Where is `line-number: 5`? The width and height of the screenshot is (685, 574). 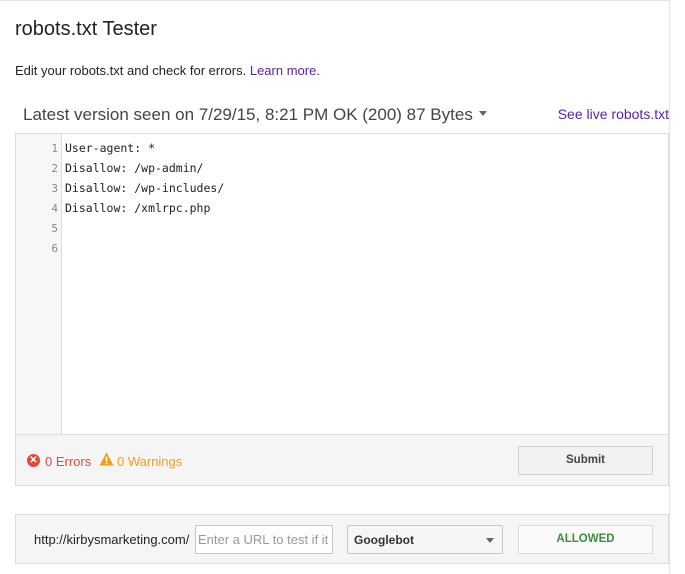 line-number: 5 is located at coordinates (54, 228).